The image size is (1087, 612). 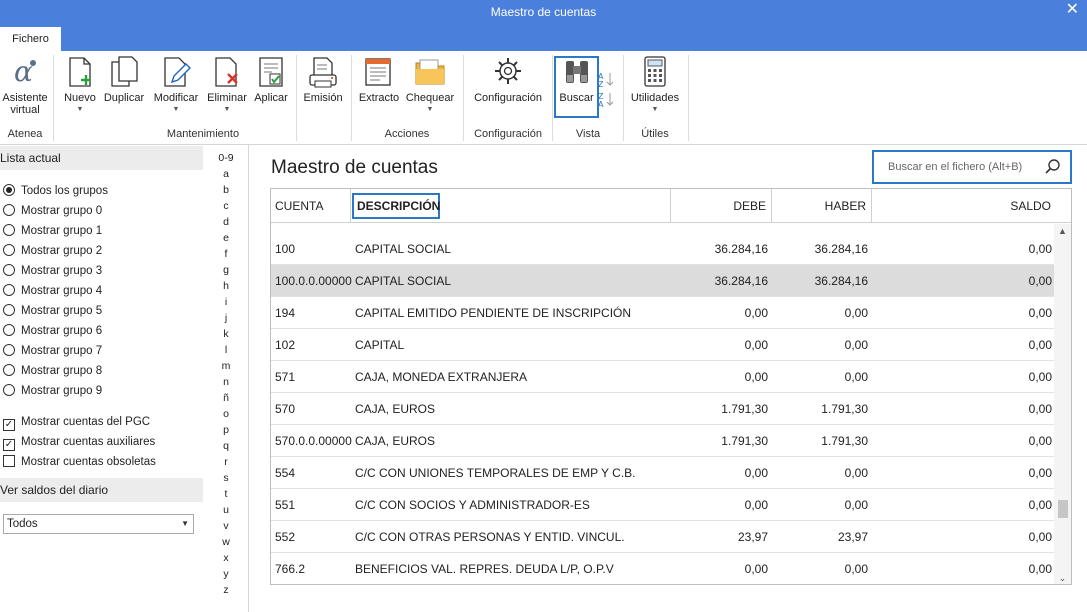 I want to click on alphabet-letter: d, so click(x=226, y=222).